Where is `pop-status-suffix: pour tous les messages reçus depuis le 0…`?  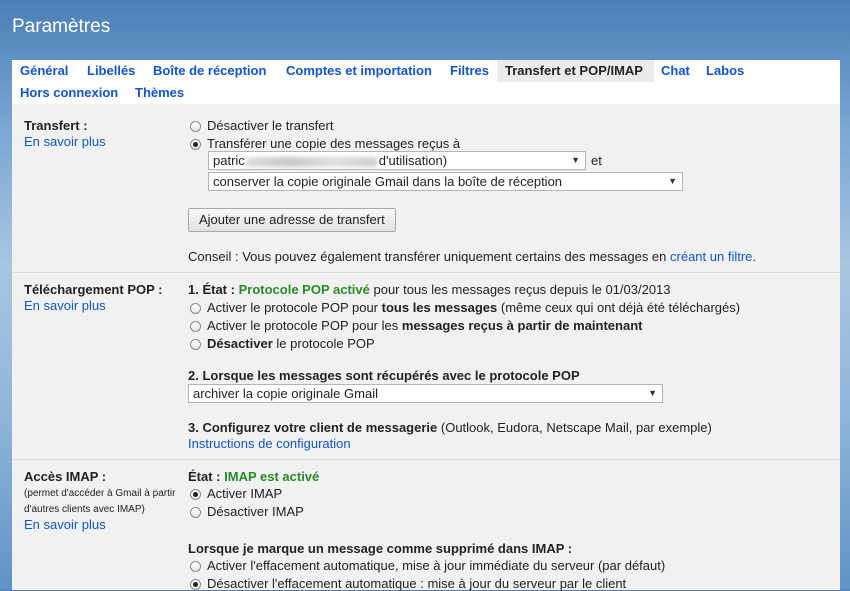
pop-status-suffix: pour tous les messages reçus depuis le 0… is located at coordinates (522, 289).